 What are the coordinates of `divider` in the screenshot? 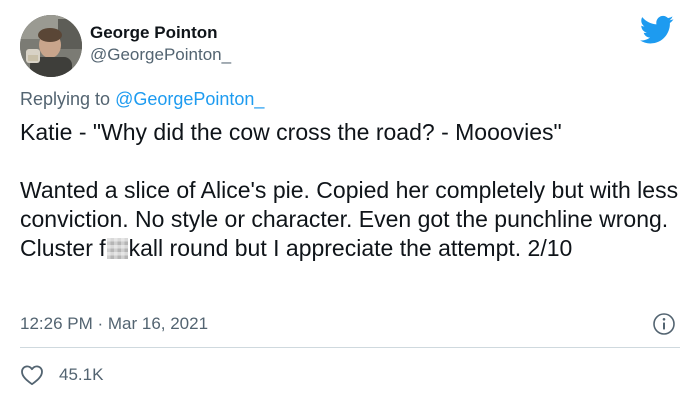 It's located at (350, 347).